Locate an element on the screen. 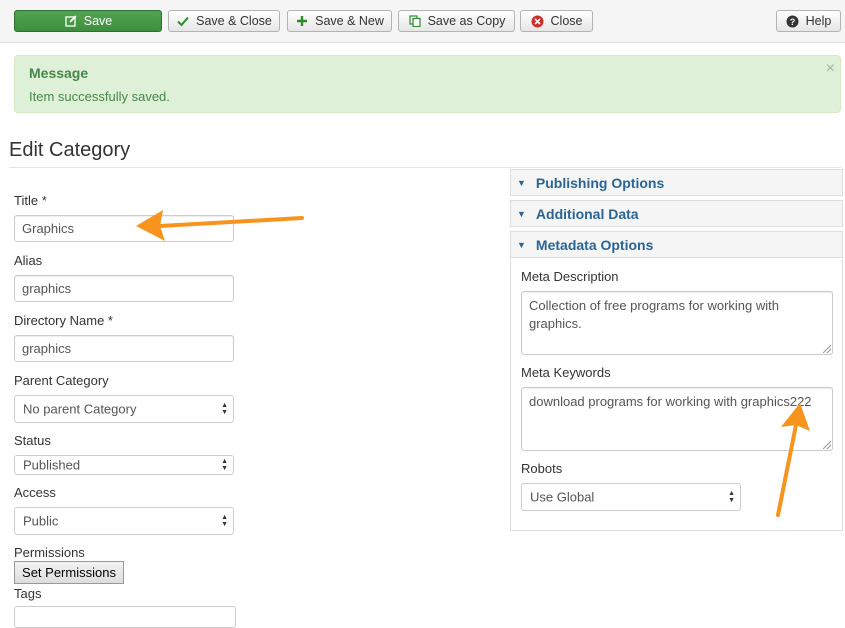 The width and height of the screenshot is (845, 628). directory-name-input: graphics is located at coordinates (124, 348).